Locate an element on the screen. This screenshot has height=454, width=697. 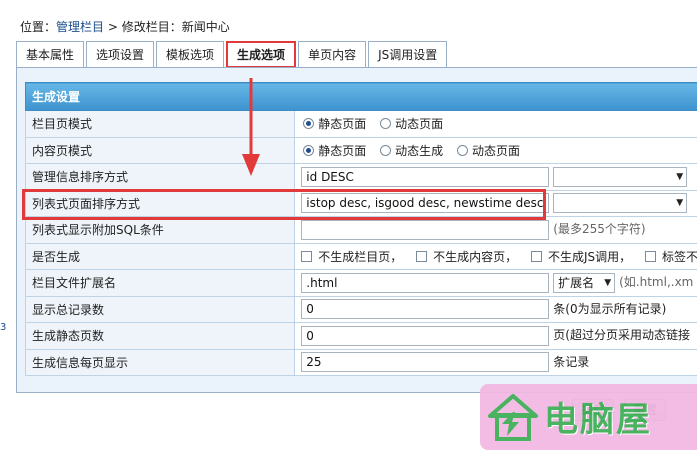
watermark-text: 电脑屋 is located at coordinates (598, 420).